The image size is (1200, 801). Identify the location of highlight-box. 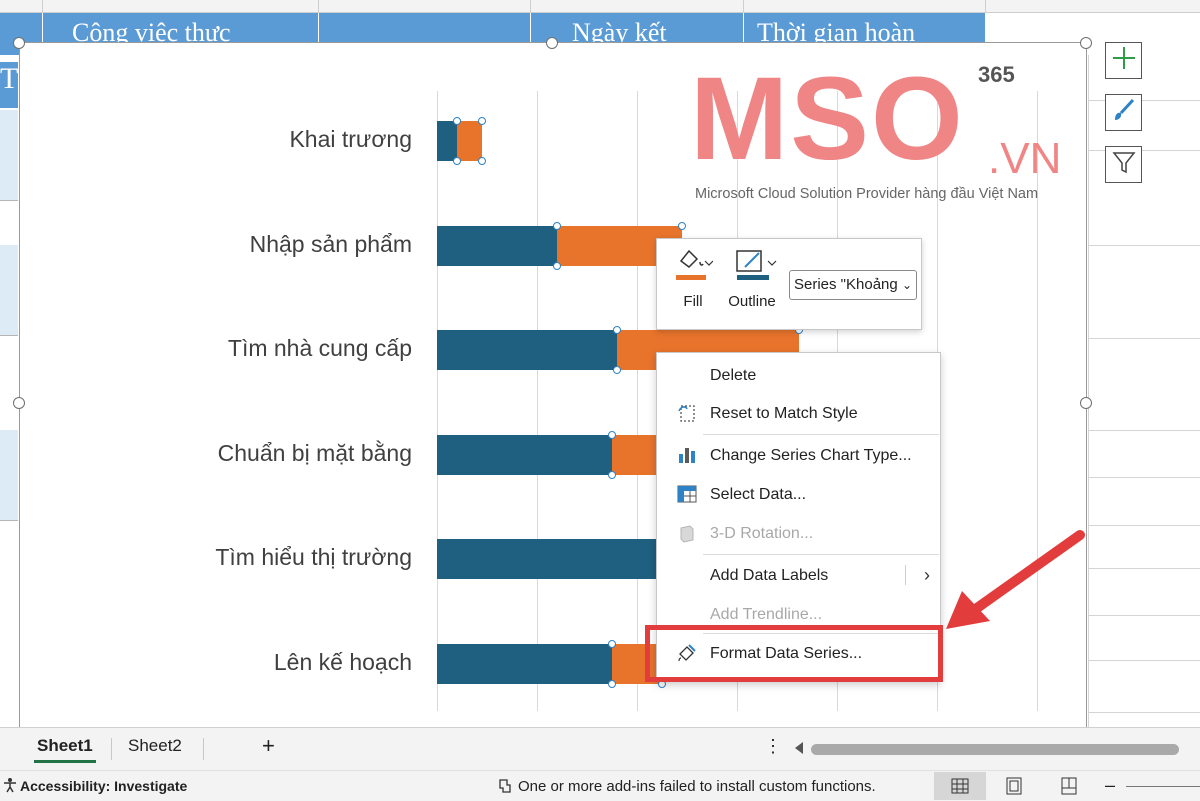
(794, 653).